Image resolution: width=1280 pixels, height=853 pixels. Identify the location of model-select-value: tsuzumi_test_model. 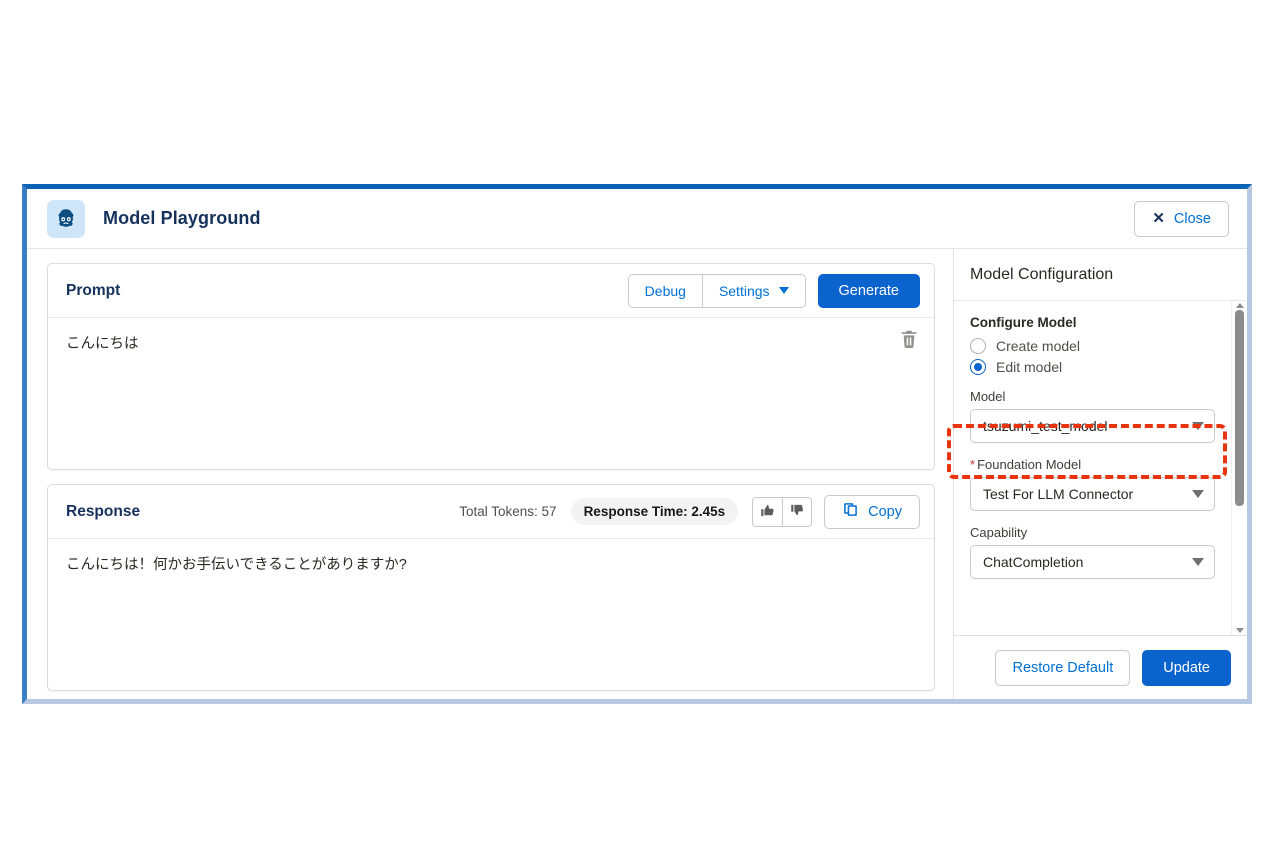
(1045, 426).